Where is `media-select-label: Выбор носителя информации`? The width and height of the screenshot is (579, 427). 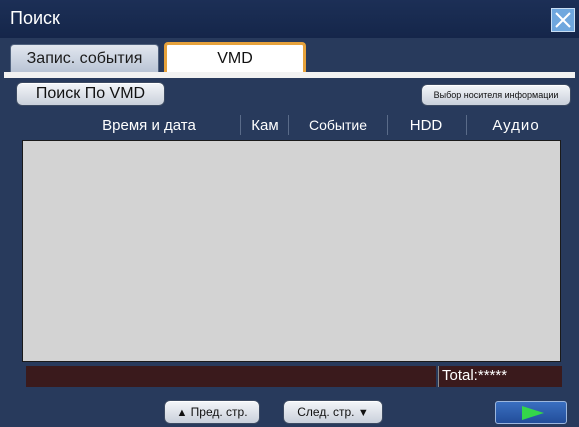
media-select-label: Выбор носителя информации is located at coordinates (496, 95).